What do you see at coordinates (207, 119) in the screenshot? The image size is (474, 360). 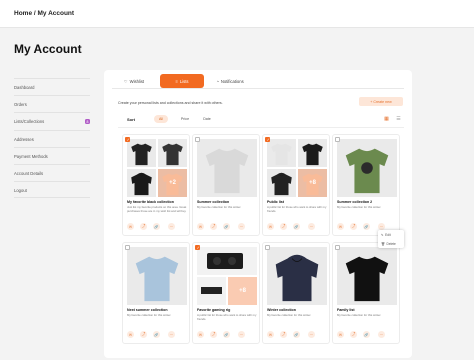 I see `sort-date: Date` at bounding box center [207, 119].